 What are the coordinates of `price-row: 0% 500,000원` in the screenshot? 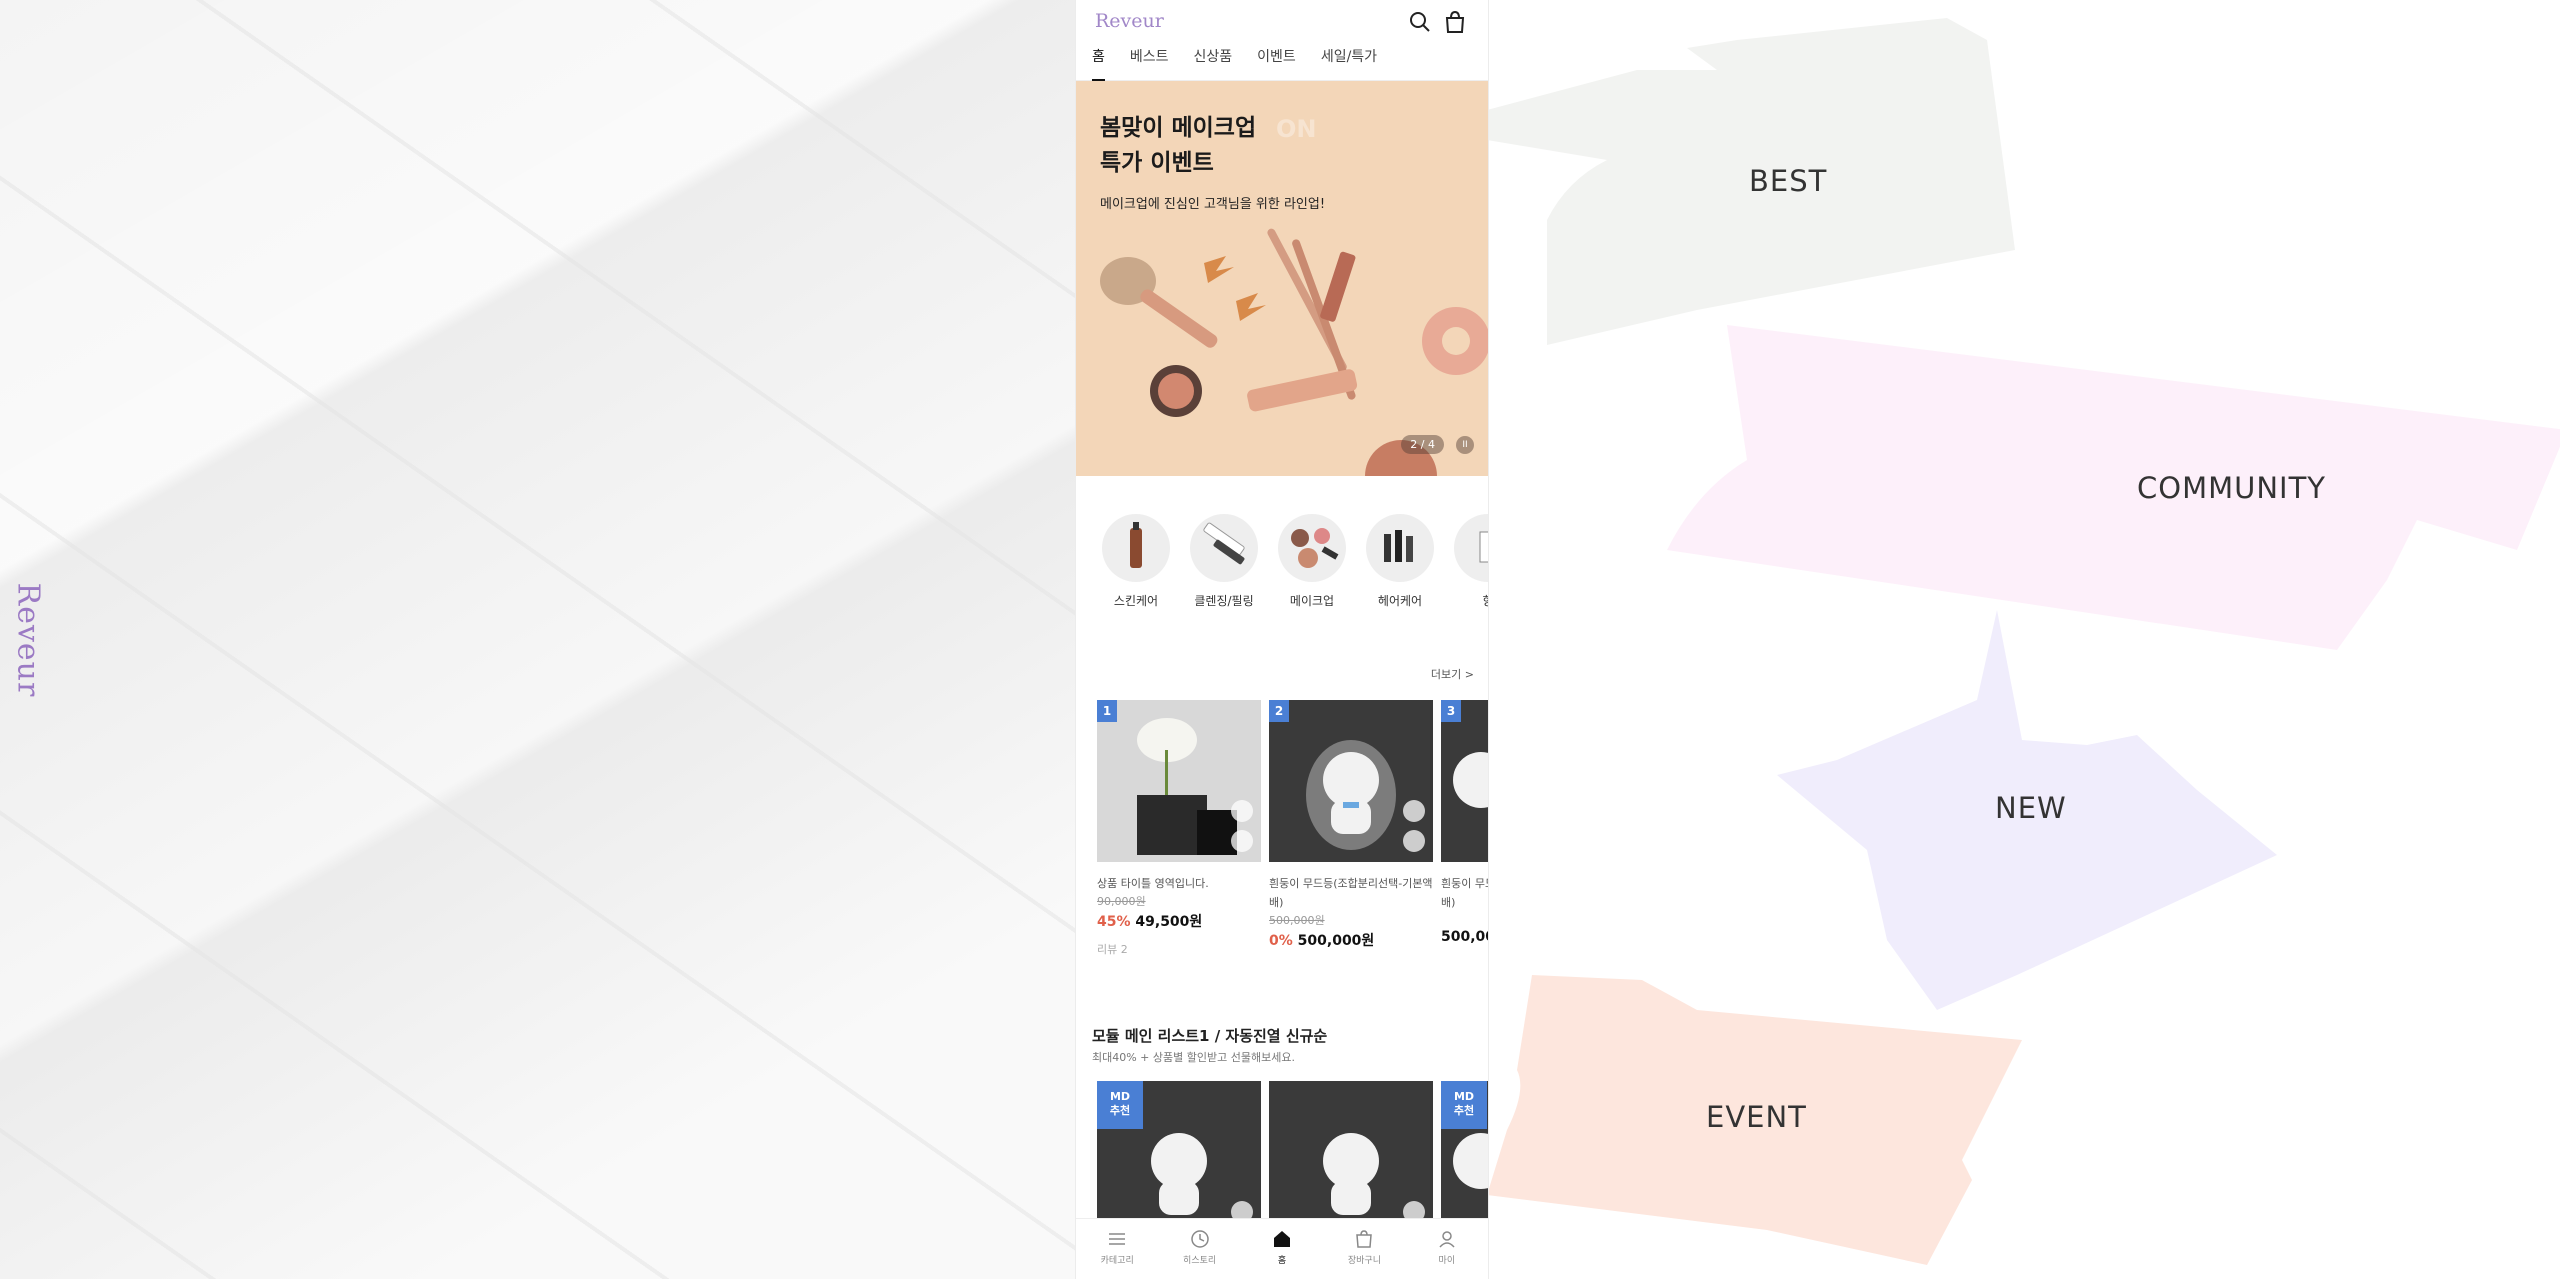 It's located at (1351, 940).